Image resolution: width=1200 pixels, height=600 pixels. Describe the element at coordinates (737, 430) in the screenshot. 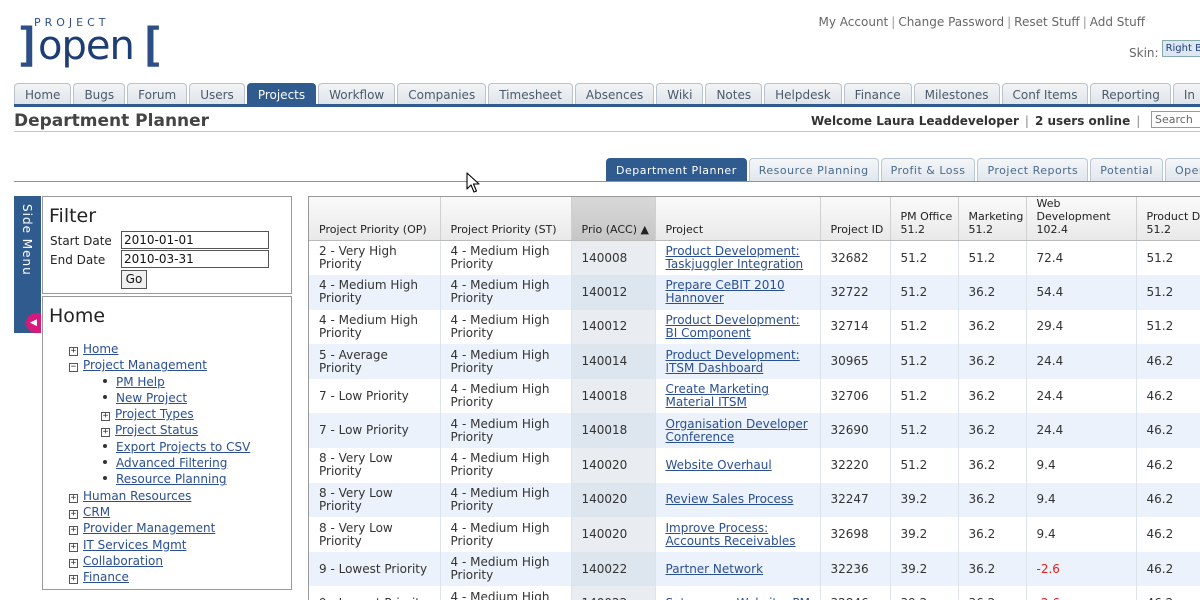

I see `project-link: Organisation Developer Conference` at that location.